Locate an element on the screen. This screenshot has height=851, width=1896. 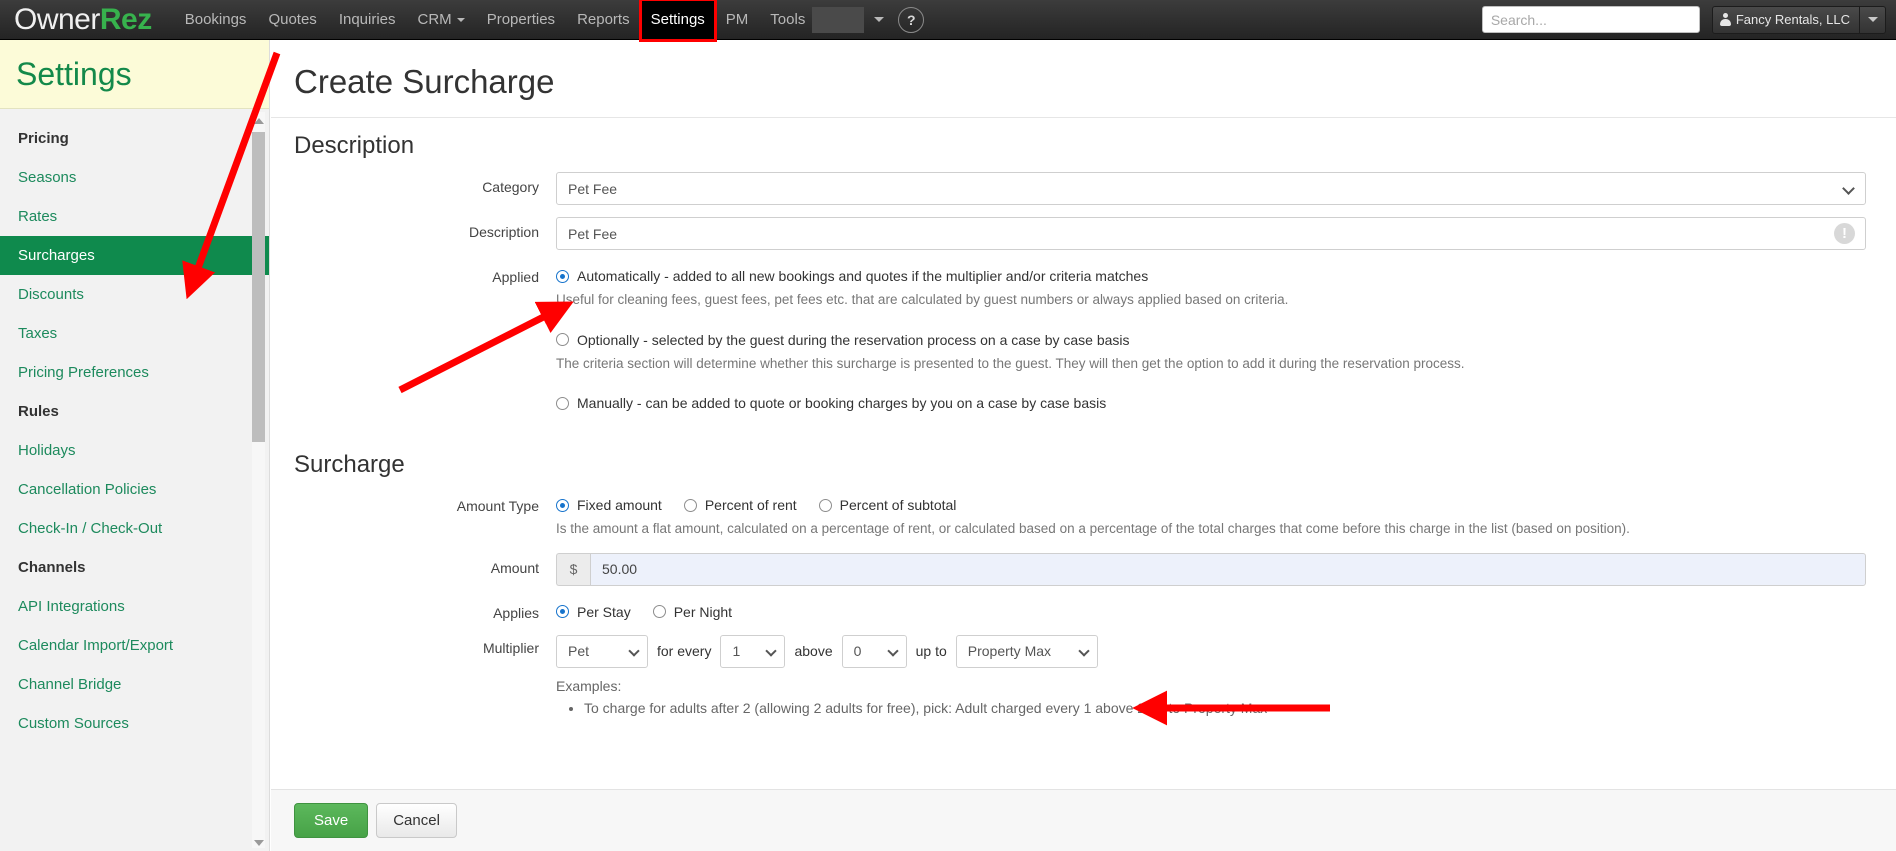
radio-per-night is located at coordinates (659, 612).